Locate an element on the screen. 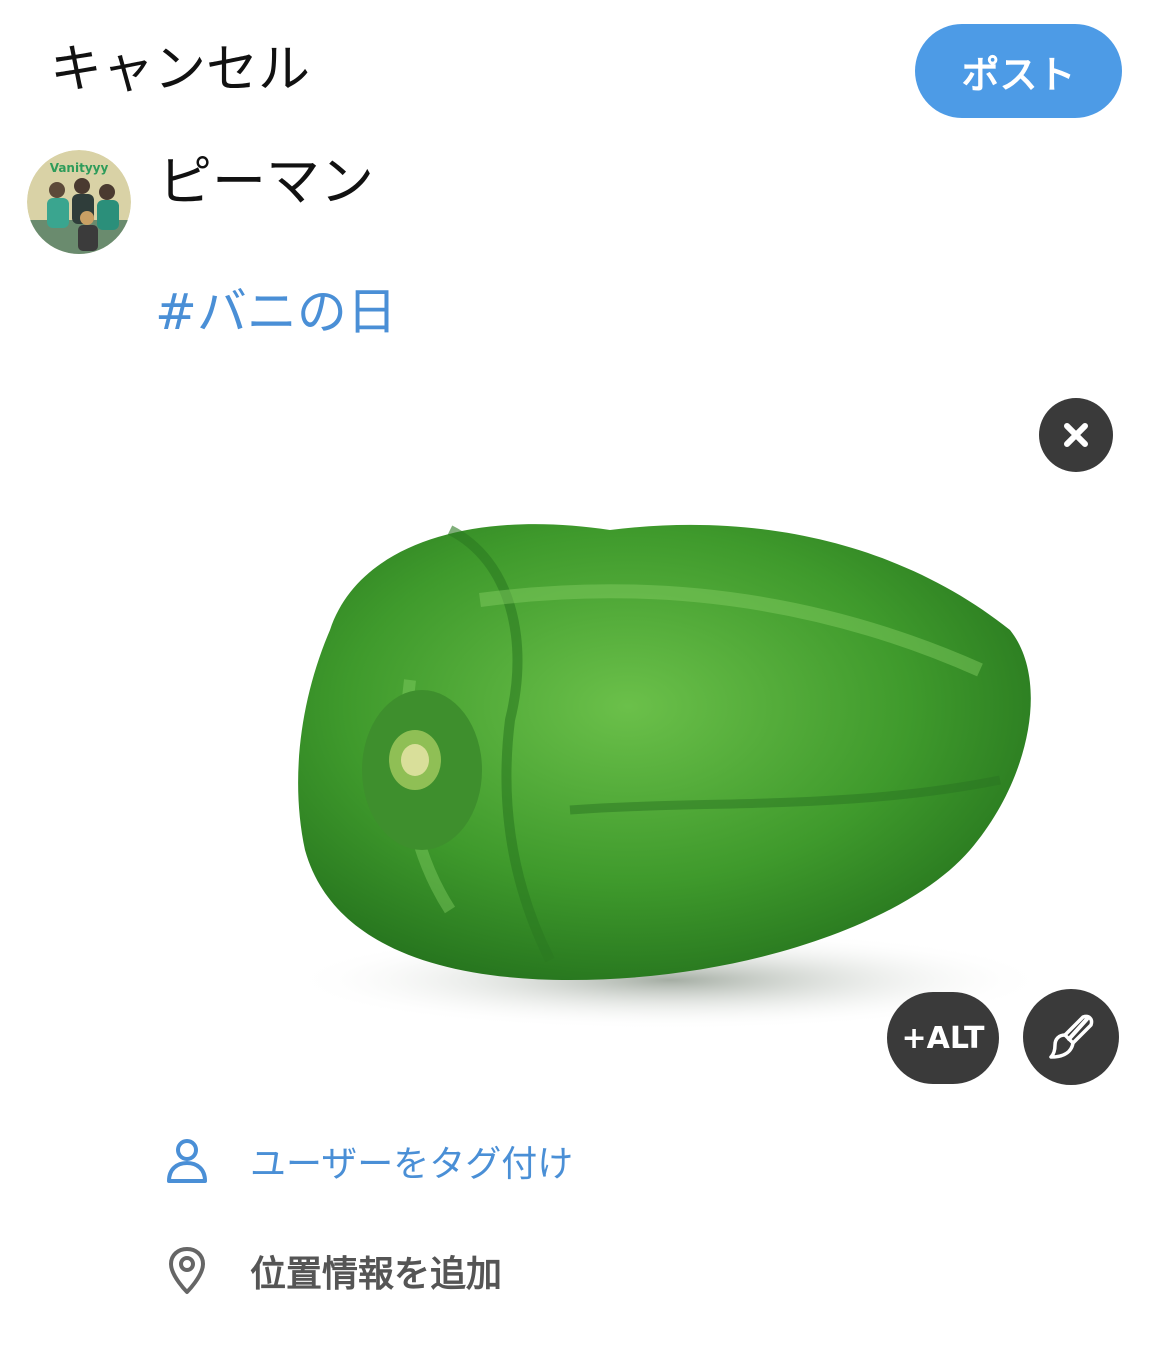  tag-users-label: ユーザーをタグ付け is located at coordinates (412, 1164).